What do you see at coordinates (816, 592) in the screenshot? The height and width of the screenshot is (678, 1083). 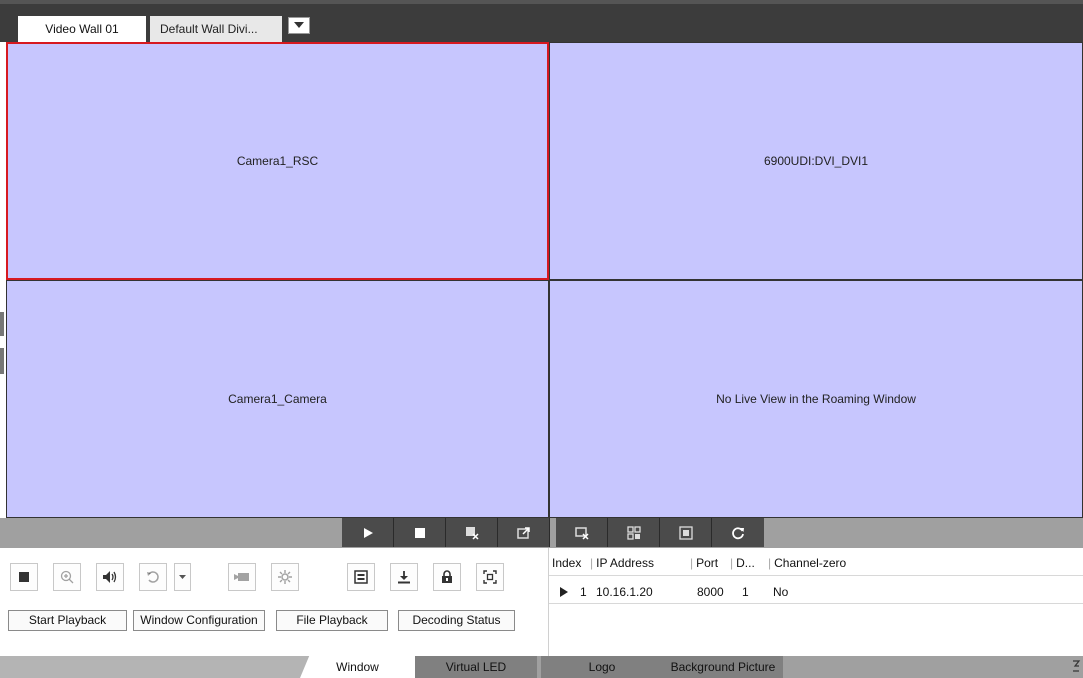 I see `table-row: 1 10.16.1.20 8000 1 No` at bounding box center [816, 592].